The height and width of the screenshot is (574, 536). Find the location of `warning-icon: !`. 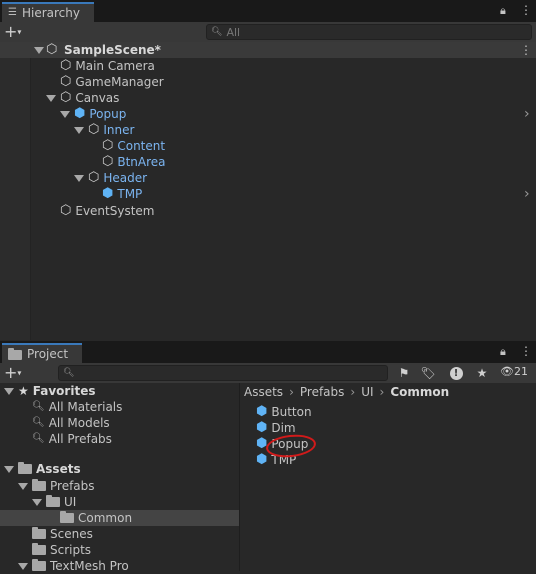

warning-icon: ! is located at coordinates (456, 373).